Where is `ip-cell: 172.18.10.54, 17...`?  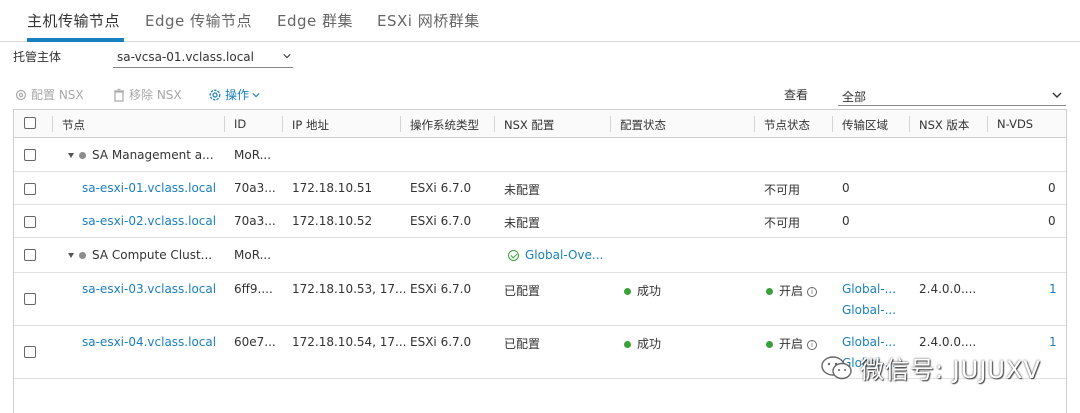
ip-cell: 172.18.10.54, 17... is located at coordinates (349, 342).